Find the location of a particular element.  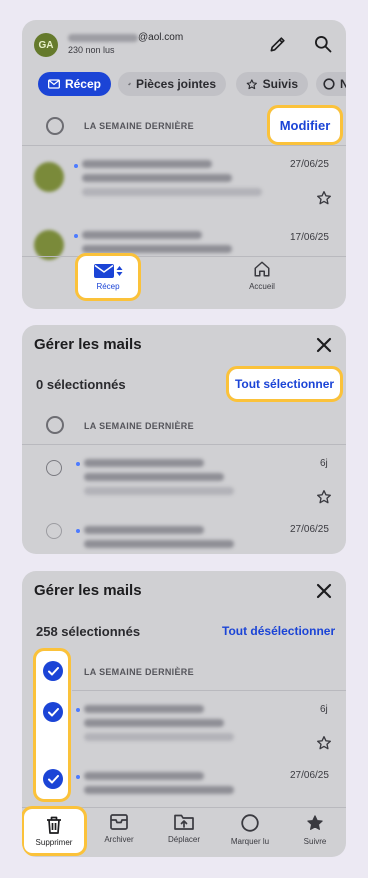

account-email: @aol.com is located at coordinates (161, 37).